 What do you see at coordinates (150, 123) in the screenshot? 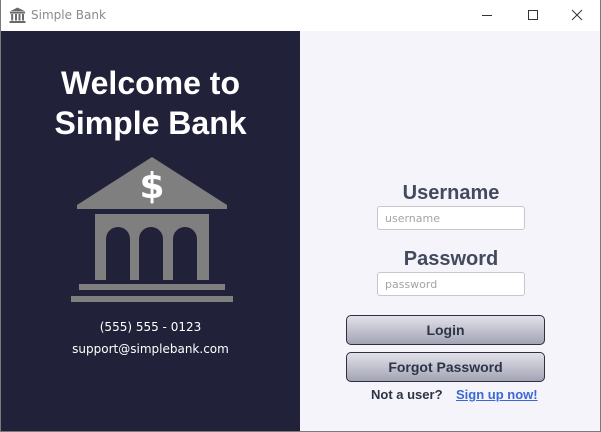
I see `welcome-line-2: Simple Bank` at bounding box center [150, 123].